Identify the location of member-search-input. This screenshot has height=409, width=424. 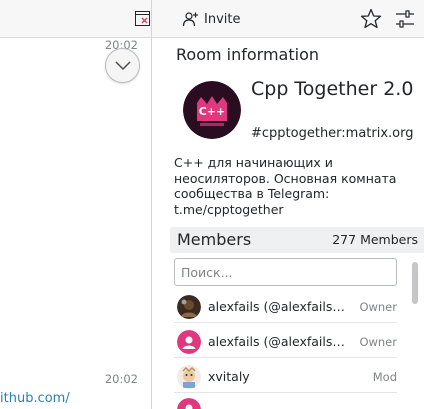
(285, 272).